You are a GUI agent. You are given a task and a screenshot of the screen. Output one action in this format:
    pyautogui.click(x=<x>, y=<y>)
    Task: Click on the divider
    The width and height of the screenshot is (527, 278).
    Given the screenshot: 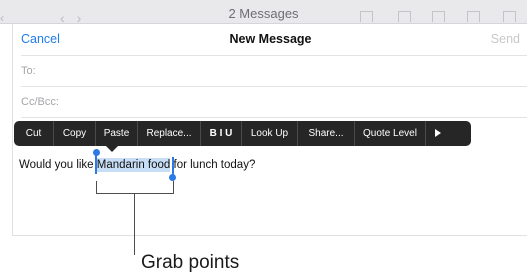 What is the action you would take?
    pyautogui.click(x=274, y=117)
    